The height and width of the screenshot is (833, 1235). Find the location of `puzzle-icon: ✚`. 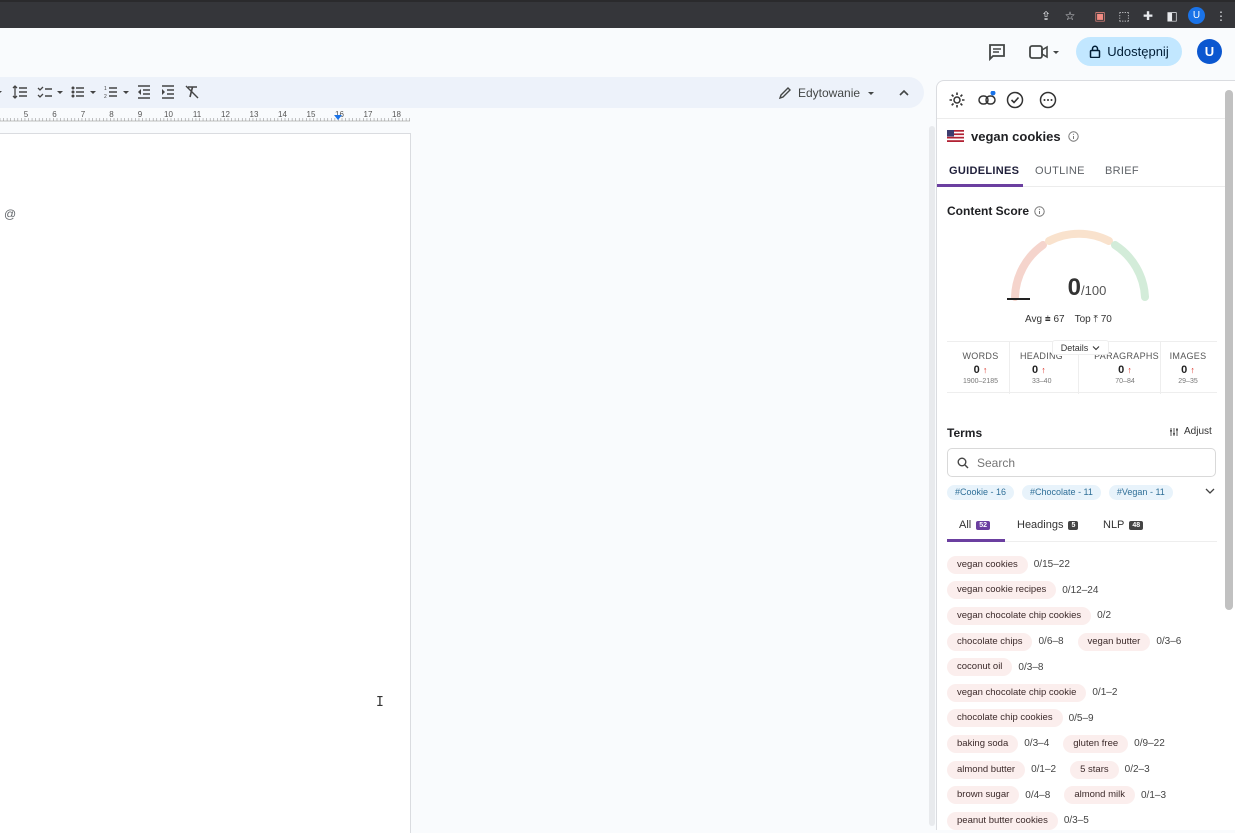

puzzle-icon: ✚ is located at coordinates (1148, 16).